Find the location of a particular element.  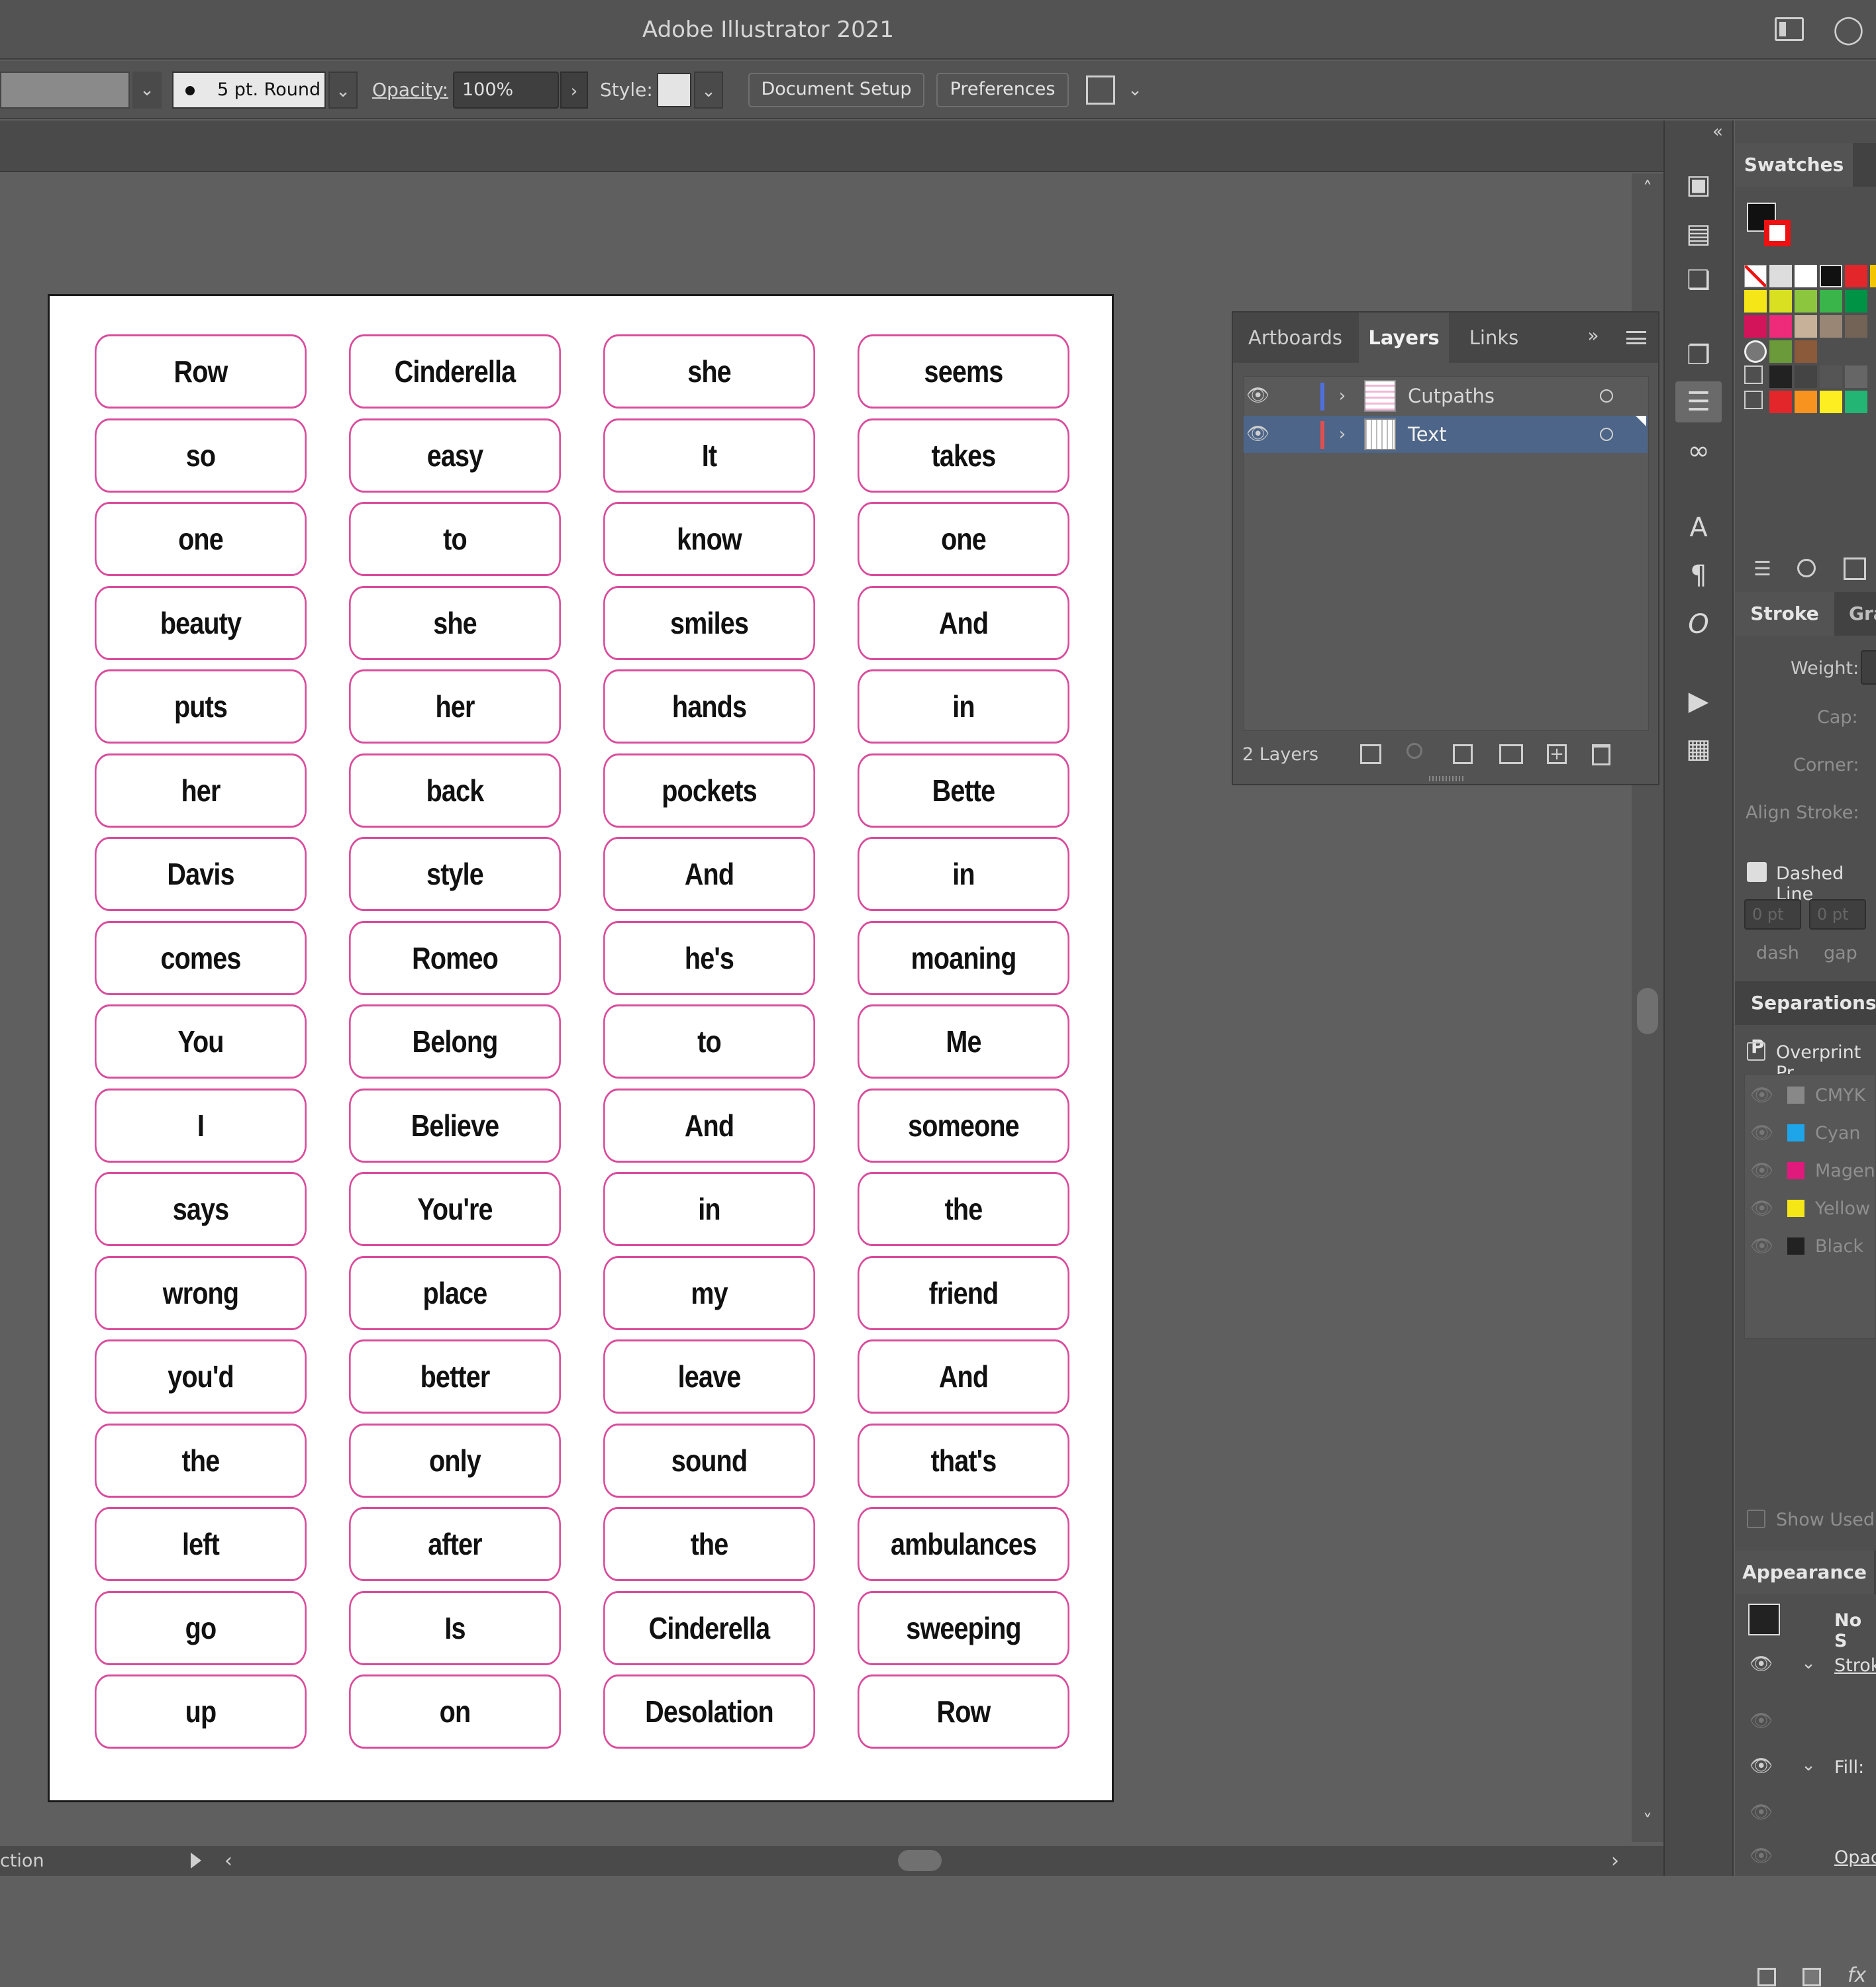

panel-menu-icon is located at coordinates (1636, 337).